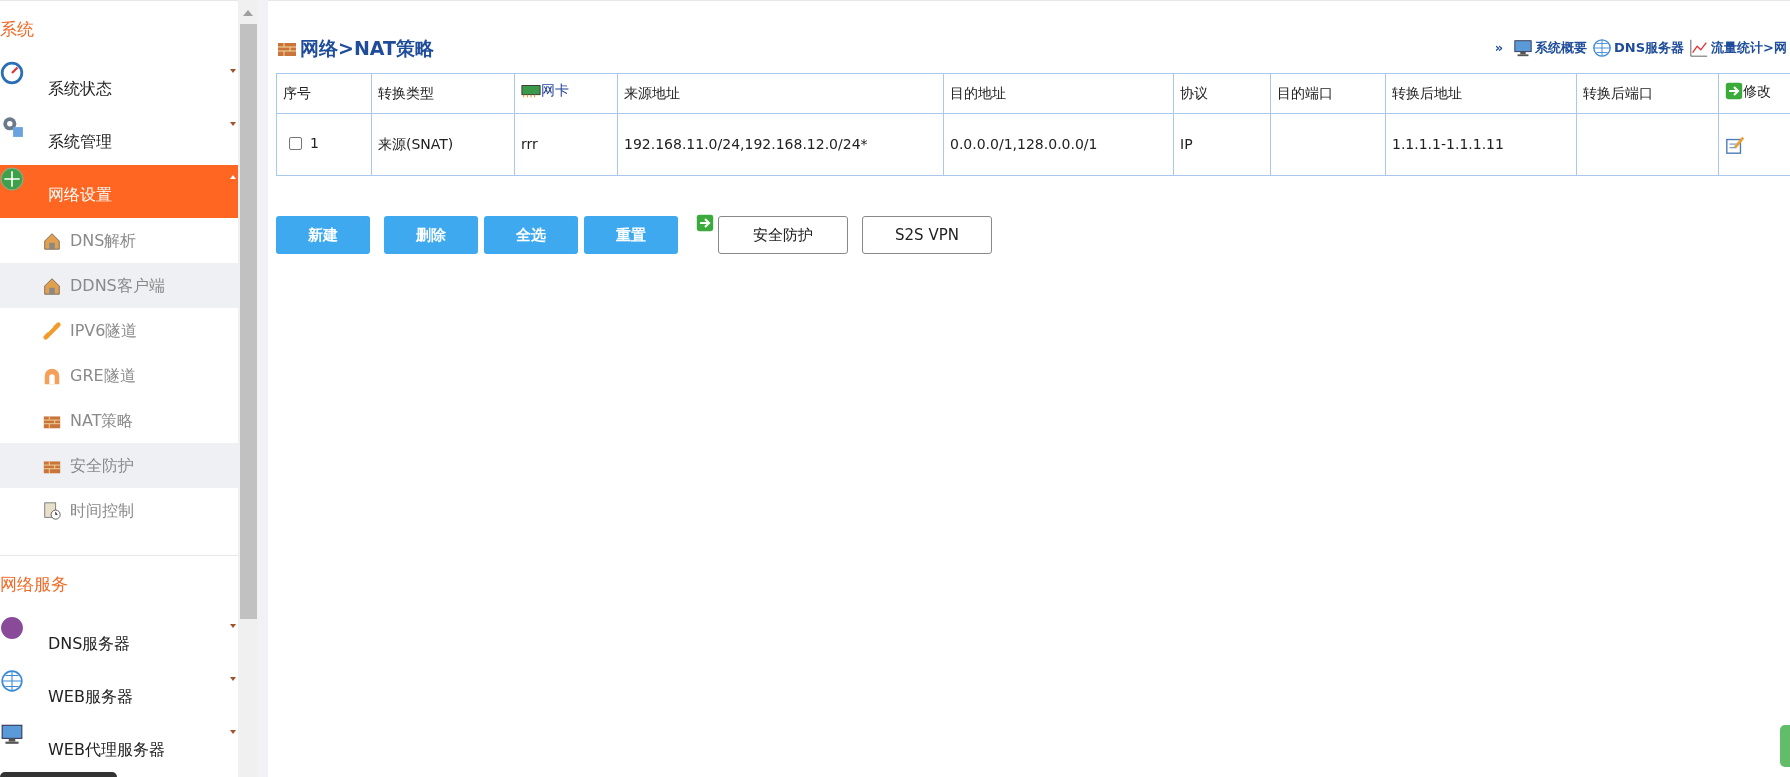  What do you see at coordinates (119, 285) in the screenshot?
I see `sidebar-subitem: DDNS客户端` at bounding box center [119, 285].